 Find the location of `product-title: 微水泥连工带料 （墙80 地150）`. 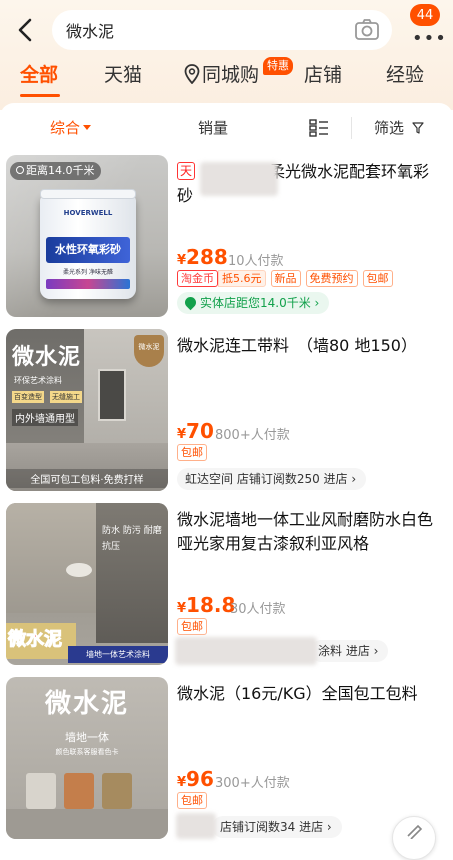

product-title: 微水泥连工带料 （墙80 地150） is located at coordinates (308, 346).